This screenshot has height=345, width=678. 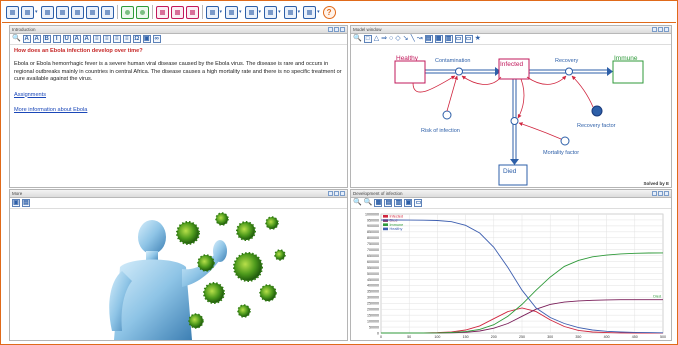 What do you see at coordinates (428, 39) in the screenshot?
I see `table-tool-icon: ▤` at bounding box center [428, 39].